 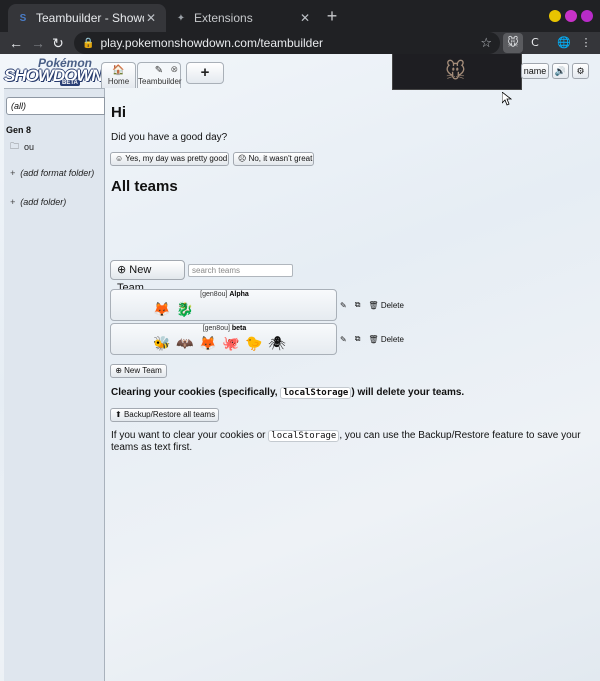 I want to click on add-folder: + (add folder), so click(x=38, y=202).